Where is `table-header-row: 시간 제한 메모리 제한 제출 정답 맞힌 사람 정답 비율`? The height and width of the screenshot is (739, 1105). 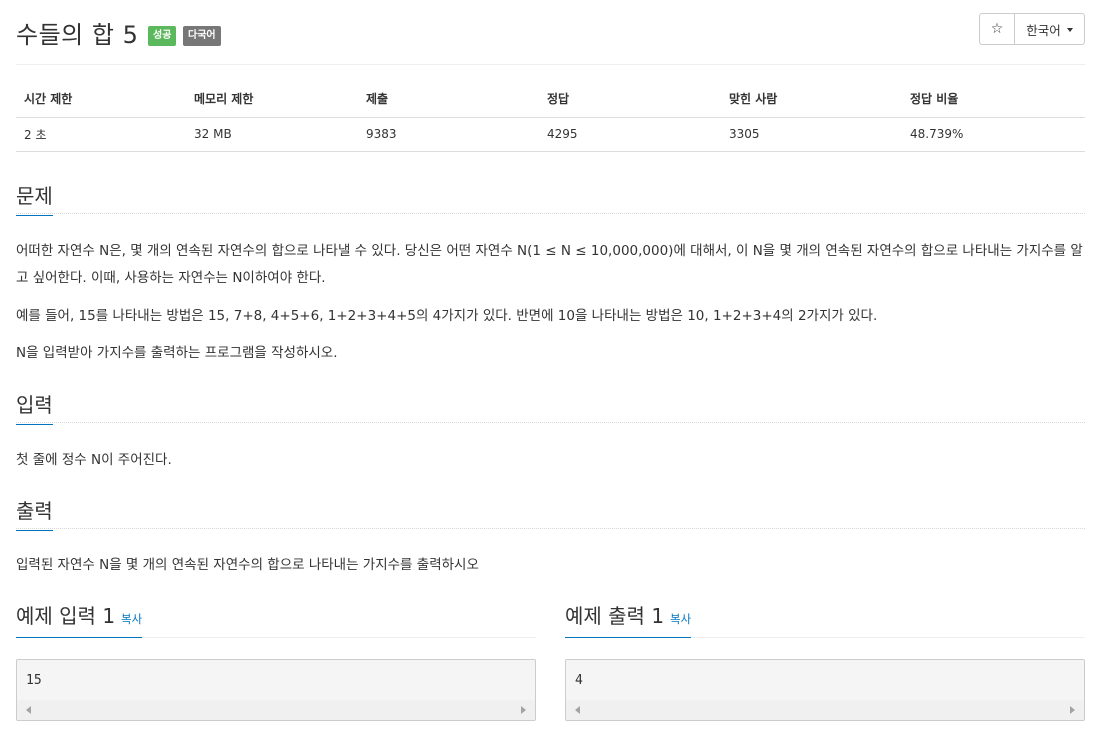
table-header-row: 시간 제한 메모리 제한 제출 정답 맞힌 사람 정답 비율 is located at coordinates (550, 99).